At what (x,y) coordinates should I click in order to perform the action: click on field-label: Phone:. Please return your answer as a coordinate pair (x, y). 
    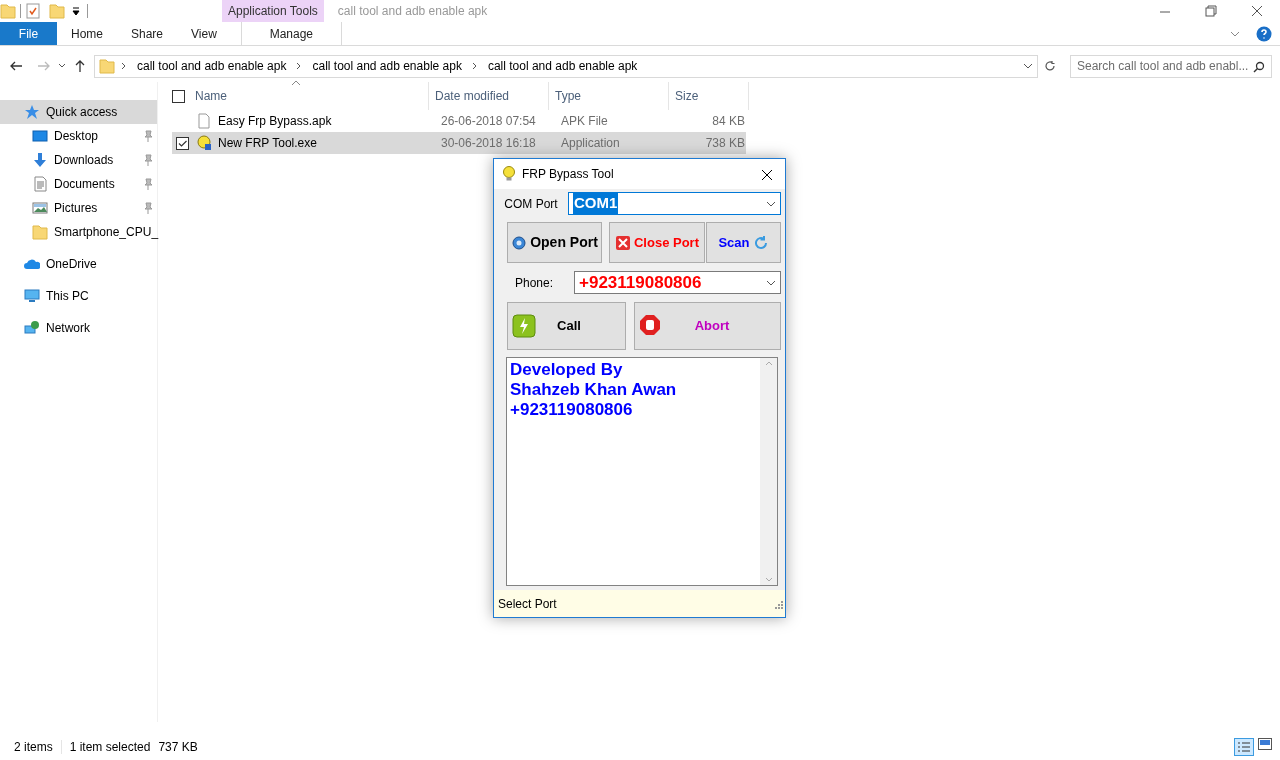
    Looking at the image, I should click on (533, 283).